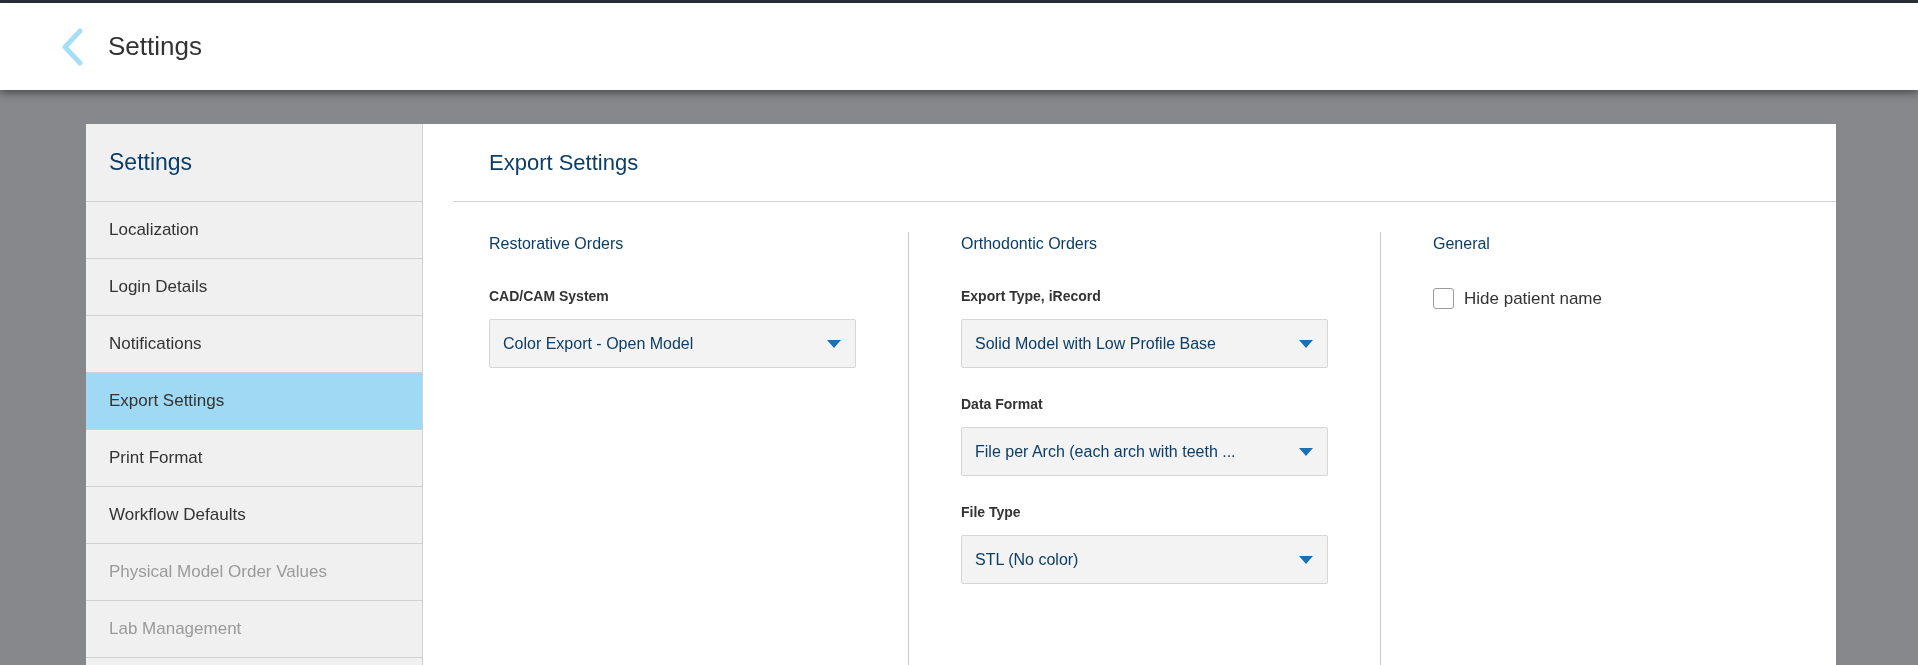 The height and width of the screenshot is (665, 1918). I want to click on section-heading: Restorative Orders, so click(556, 244).